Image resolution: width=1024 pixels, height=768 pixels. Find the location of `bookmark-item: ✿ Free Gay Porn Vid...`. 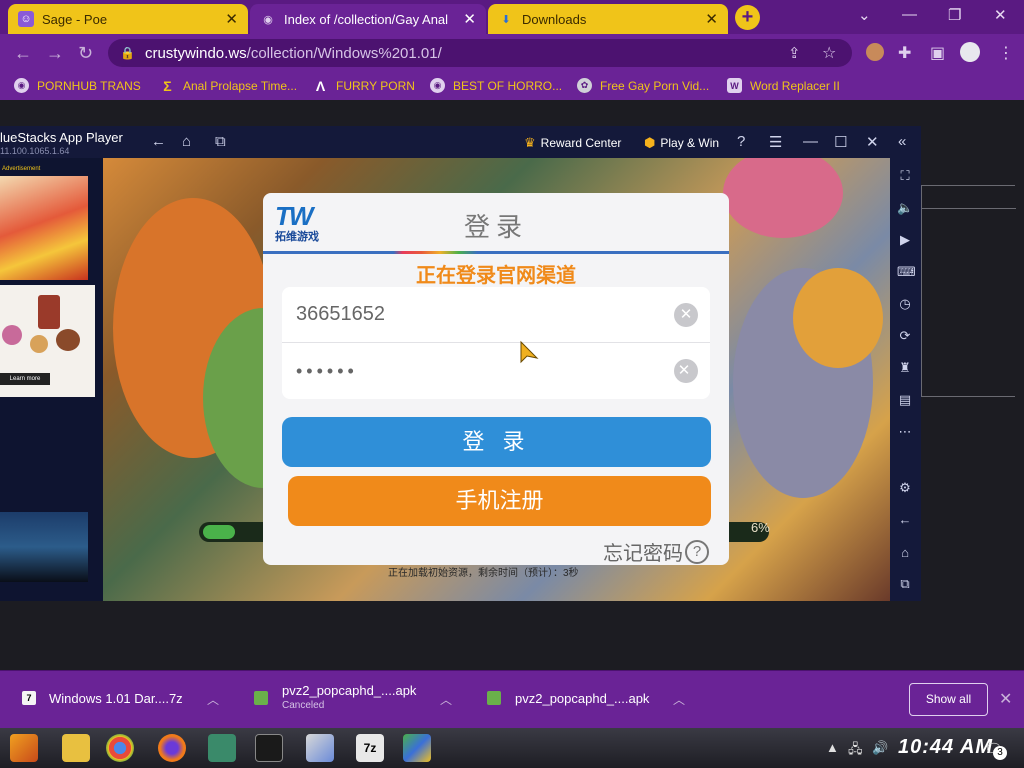

bookmark-item: ✿ Free Gay Porn Vid... is located at coordinates (643, 85).